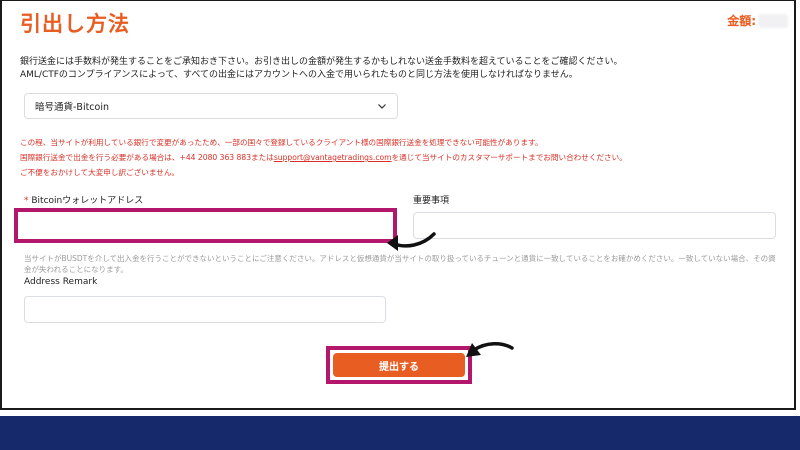 This screenshot has height=450, width=800. Describe the element at coordinates (61, 282) in the screenshot. I see `address-remark-label: Address Remark` at that location.